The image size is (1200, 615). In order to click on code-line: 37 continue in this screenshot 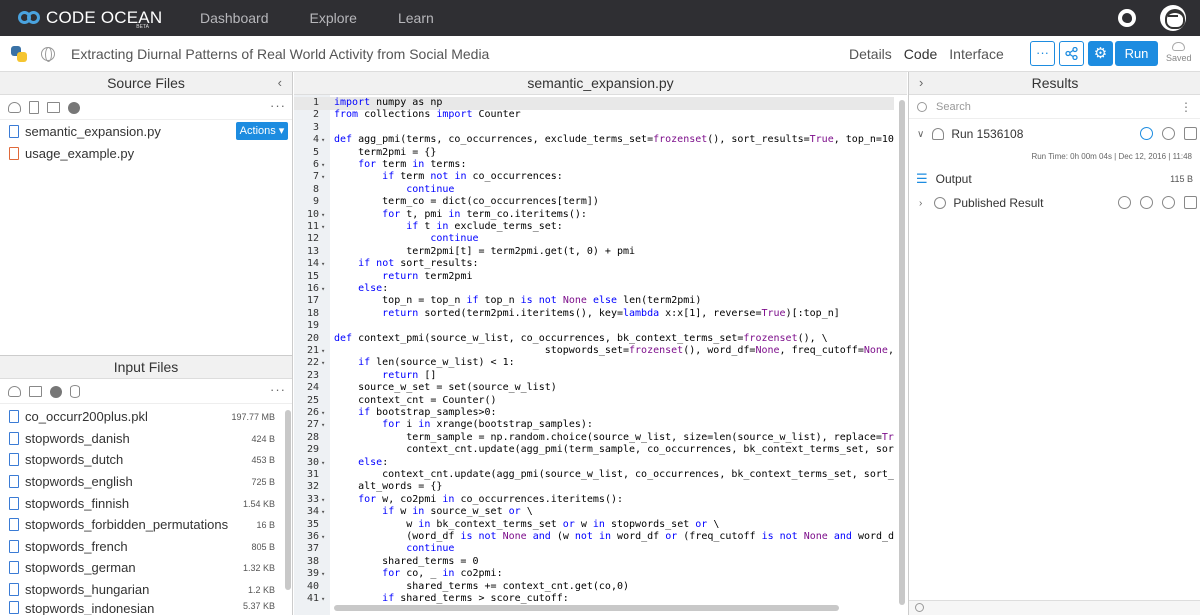, I will do `click(594, 549)`.